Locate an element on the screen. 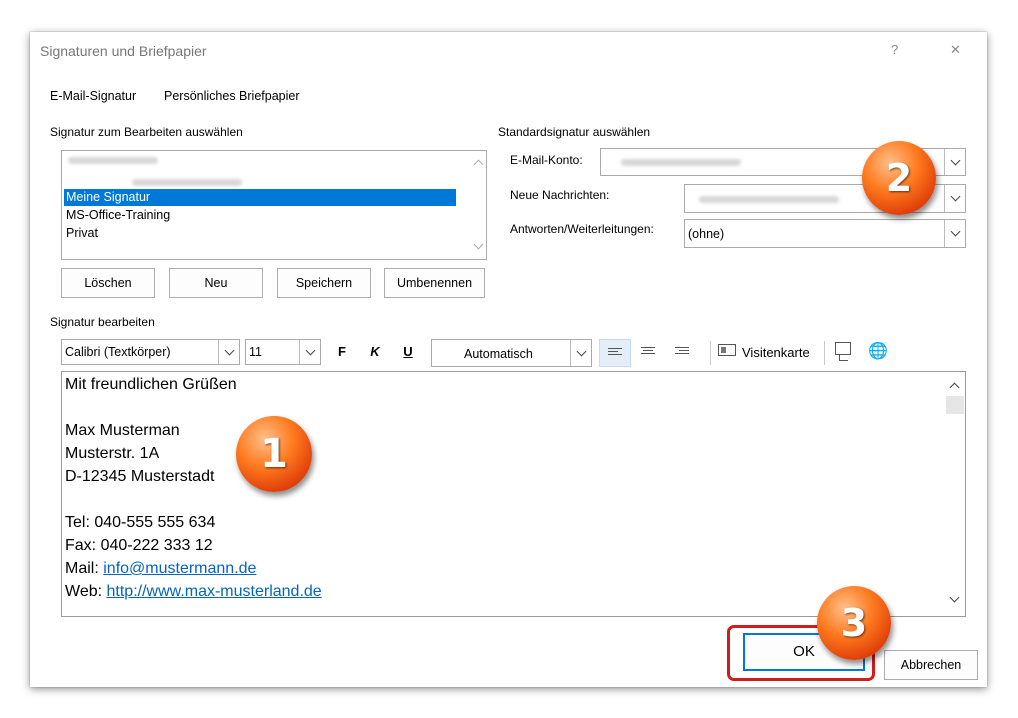 This screenshot has height=718, width=1018. insert-picture-icon is located at coordinates (843, 351).